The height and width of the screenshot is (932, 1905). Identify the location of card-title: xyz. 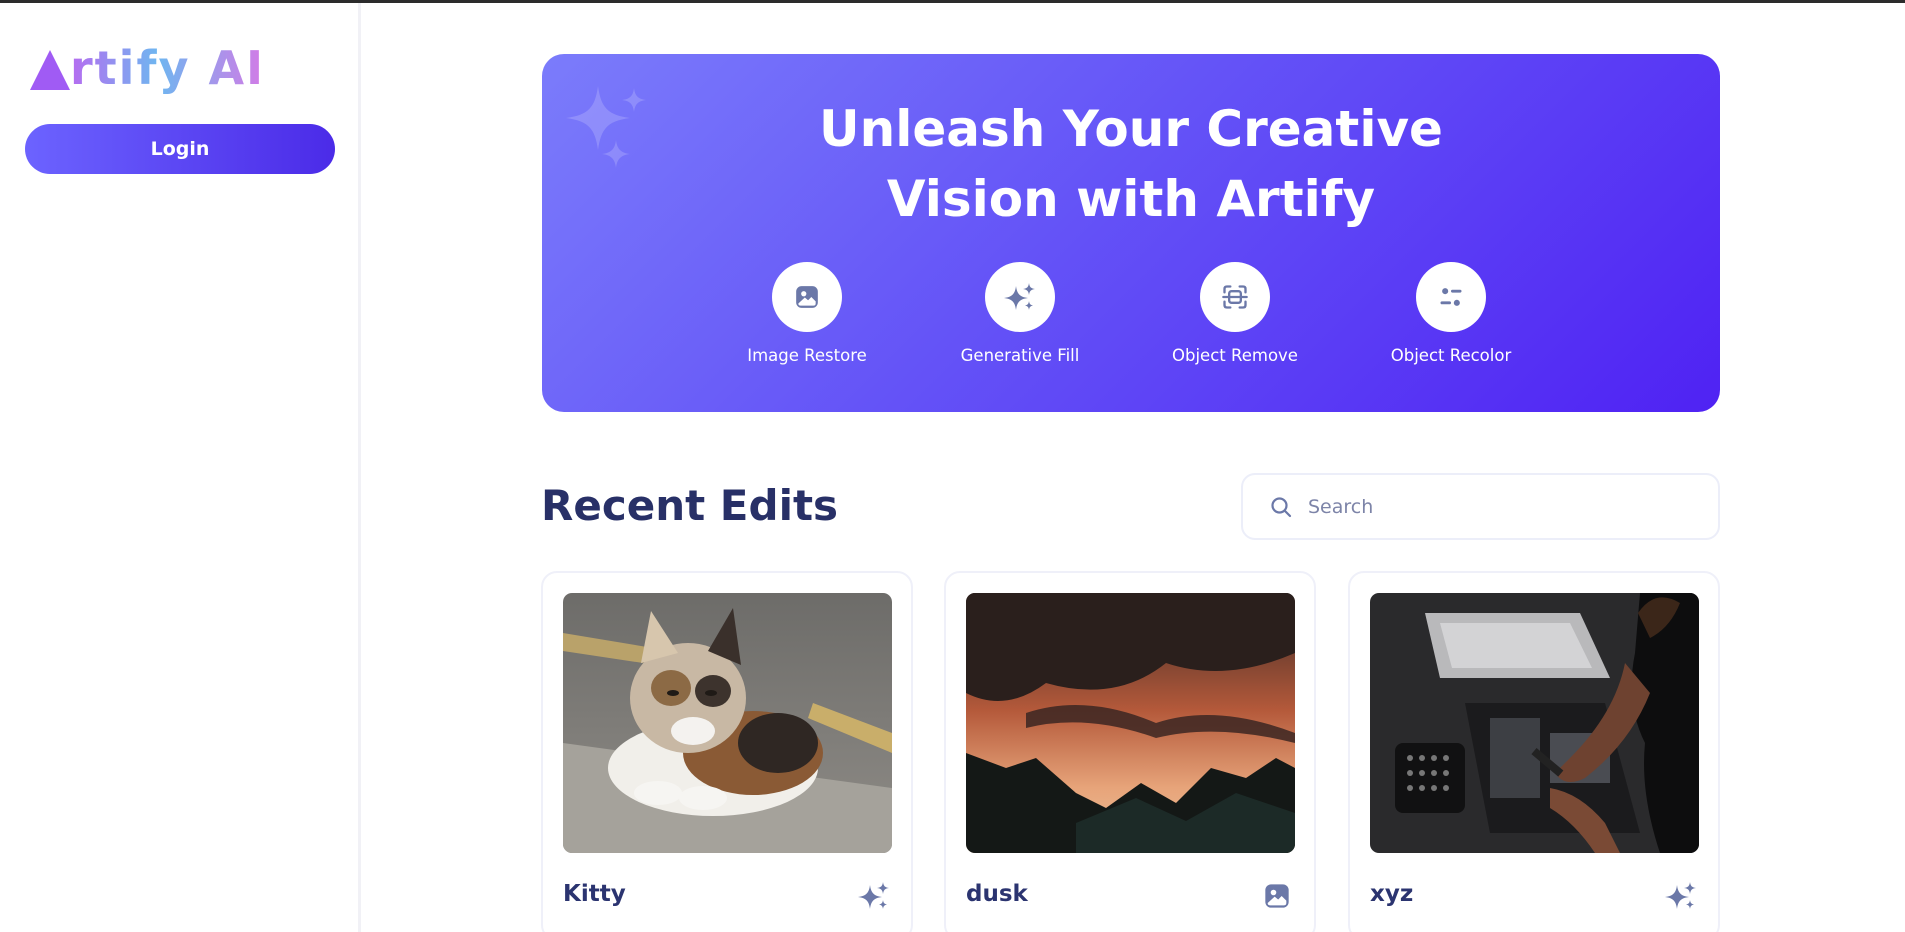
(1392, 894).